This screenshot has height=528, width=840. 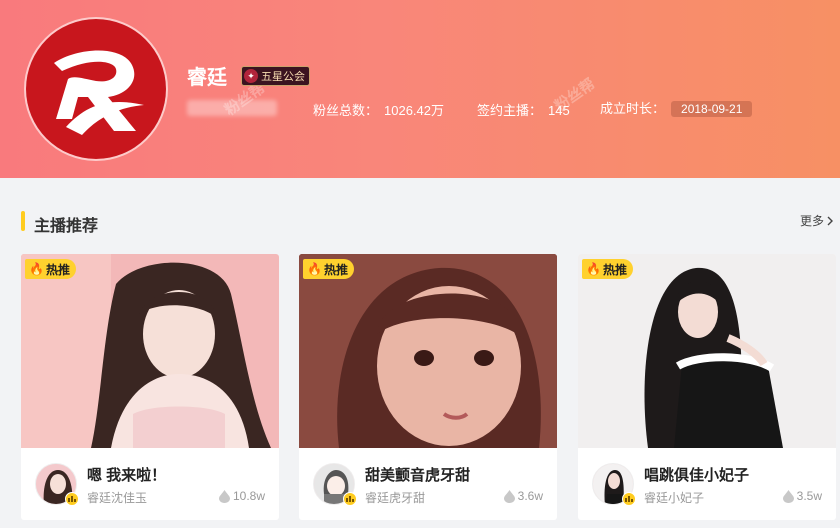 What do you see at coordinates (251, 76) in the screenshot?
I see `badge-icon: ✦` at bounding box center [251, 76].